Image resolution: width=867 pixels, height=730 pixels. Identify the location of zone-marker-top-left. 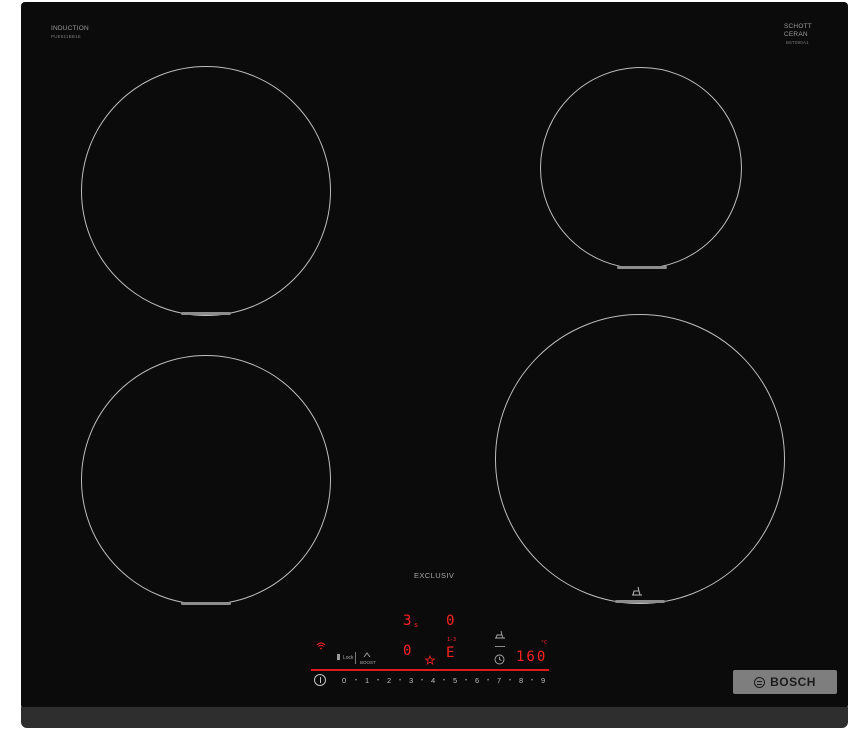
(206, 313).